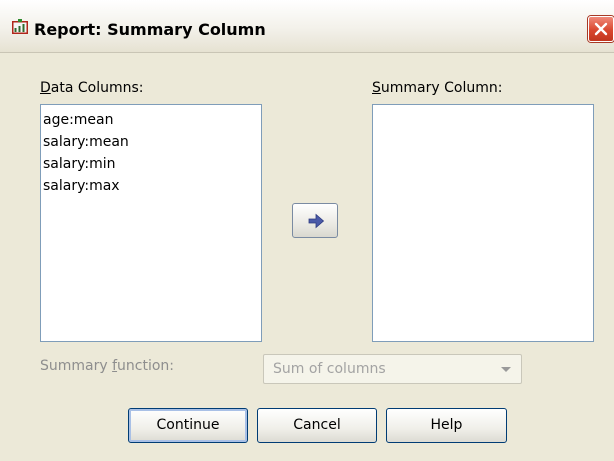 This screenshot has height=461, width=614. I want to click on move-right-button, so click(315, 220).